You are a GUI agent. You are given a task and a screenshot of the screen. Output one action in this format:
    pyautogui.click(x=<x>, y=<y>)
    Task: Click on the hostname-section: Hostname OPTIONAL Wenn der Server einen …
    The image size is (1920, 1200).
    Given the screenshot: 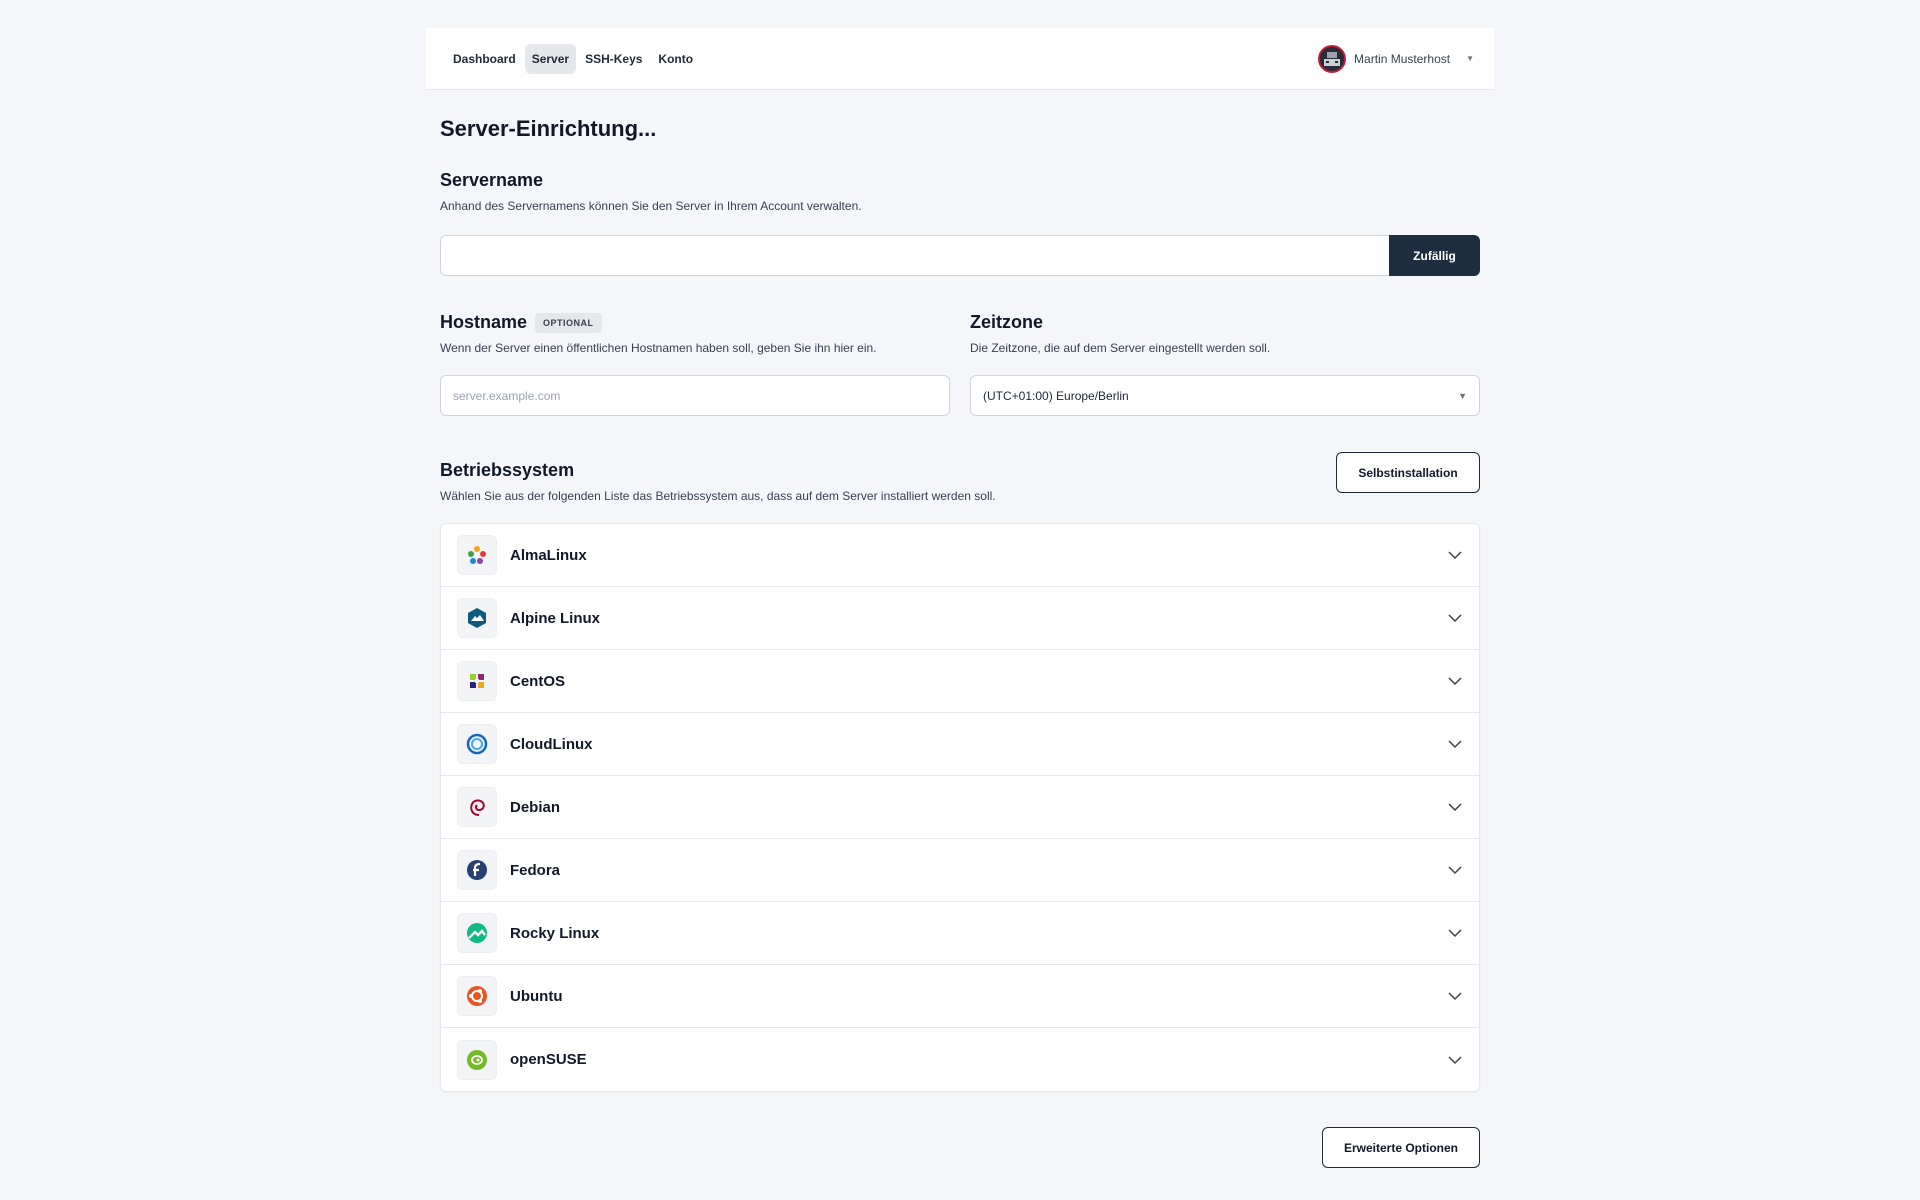 What is the action you would take?
    pyautogui.click(x=695, y=364)
    